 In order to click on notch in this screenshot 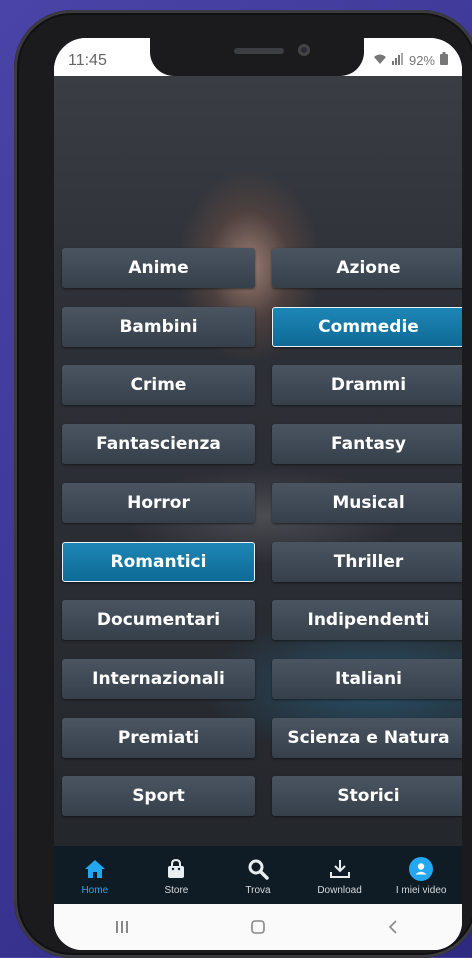, I will do `click(257, 57)`.